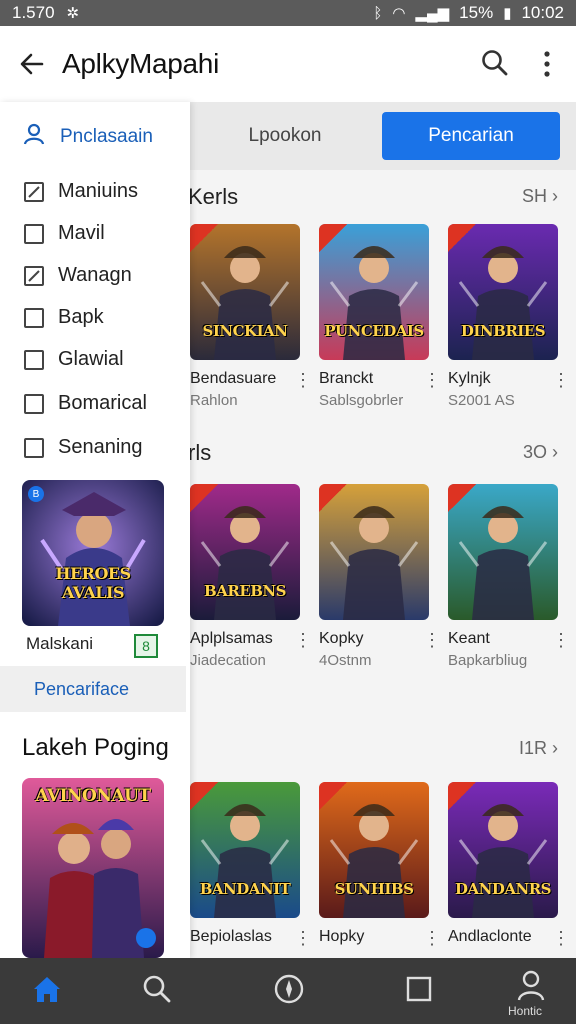 The image size is (576, 1024). What do you see at coordinates (47, 989) in the screenshot?
I see `home-icon` at bounding box center [47, 989].